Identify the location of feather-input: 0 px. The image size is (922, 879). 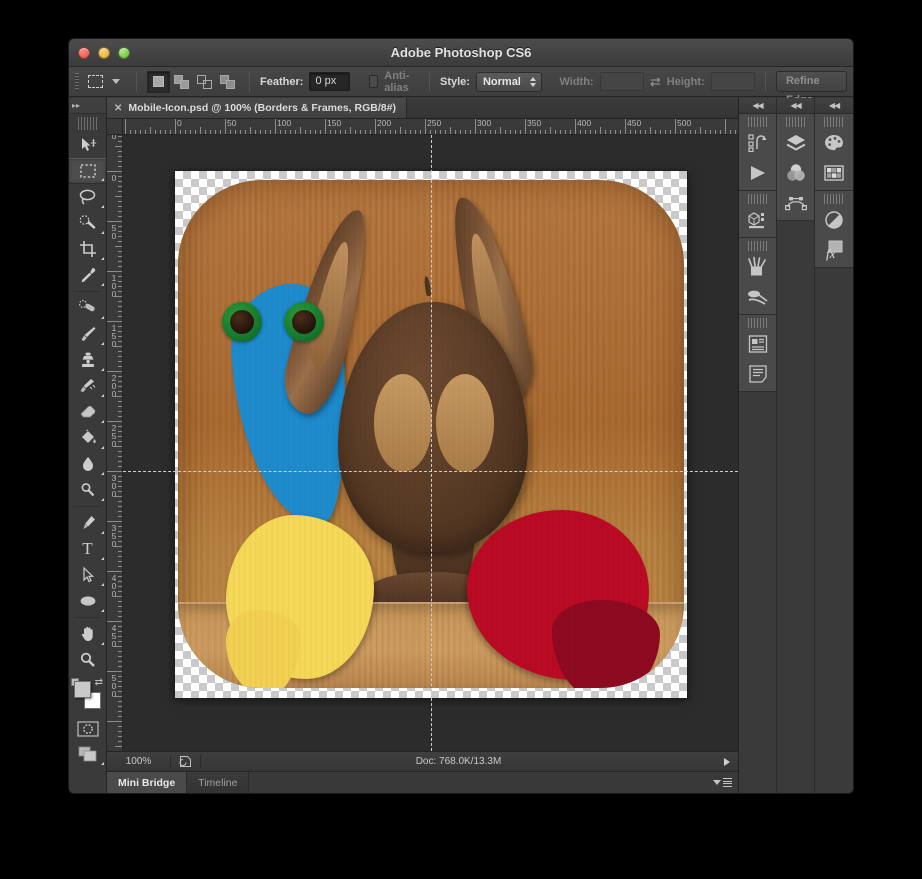
(329, 81).